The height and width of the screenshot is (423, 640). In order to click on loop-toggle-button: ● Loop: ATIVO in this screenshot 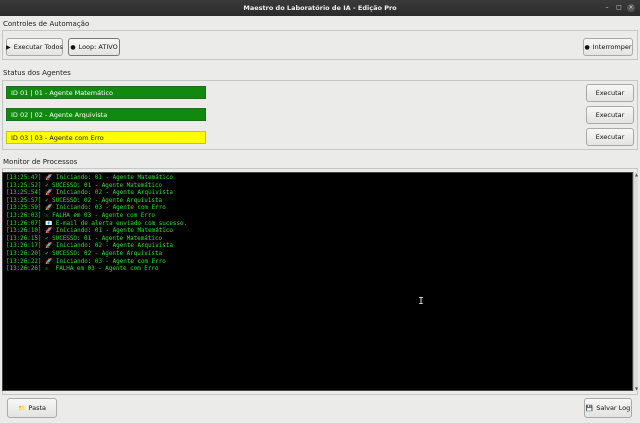, I will do `click(94, 47)`.